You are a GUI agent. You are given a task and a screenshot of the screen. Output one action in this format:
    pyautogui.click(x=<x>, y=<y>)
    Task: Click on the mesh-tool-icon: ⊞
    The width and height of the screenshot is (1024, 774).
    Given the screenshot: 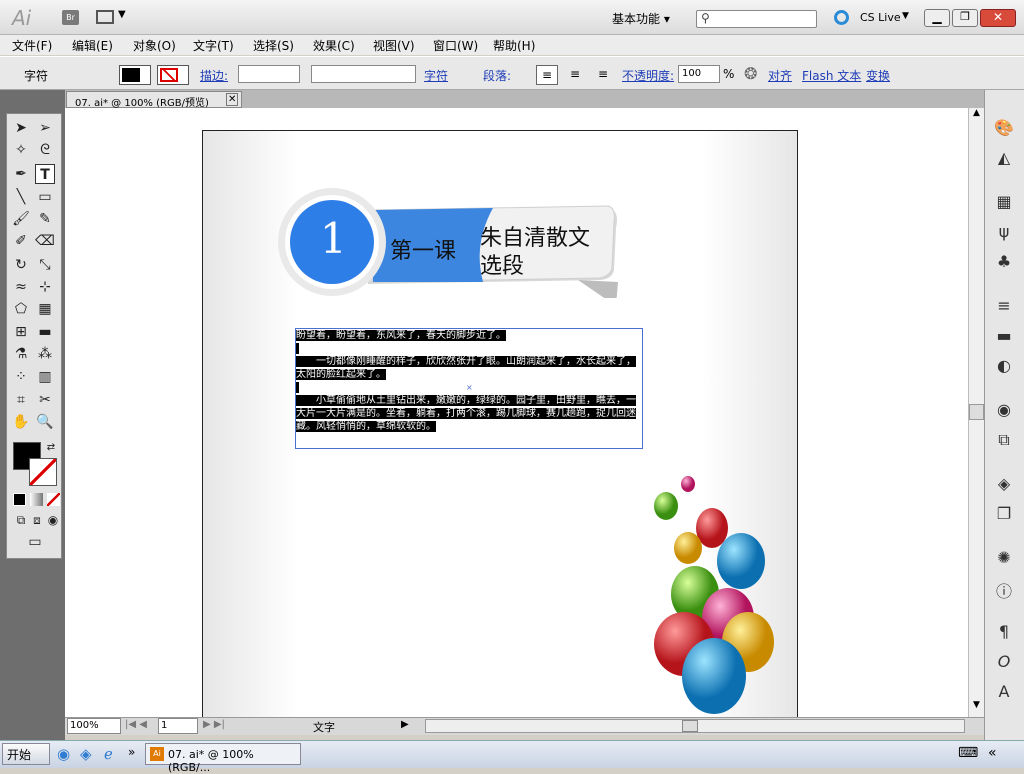 What is the action you would take?
    pyautogui.click(x=21, y=332)
    